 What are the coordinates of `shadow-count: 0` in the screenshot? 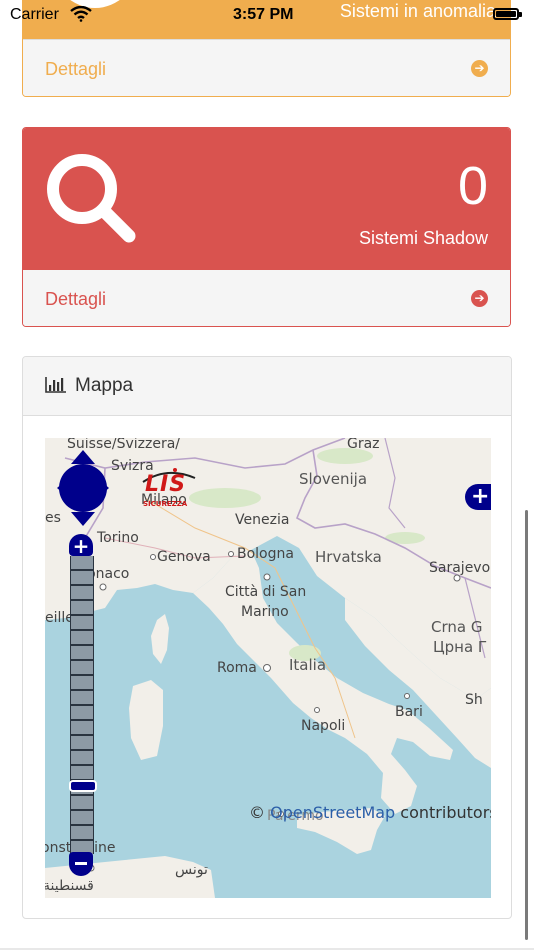 It's located at (472, 186).